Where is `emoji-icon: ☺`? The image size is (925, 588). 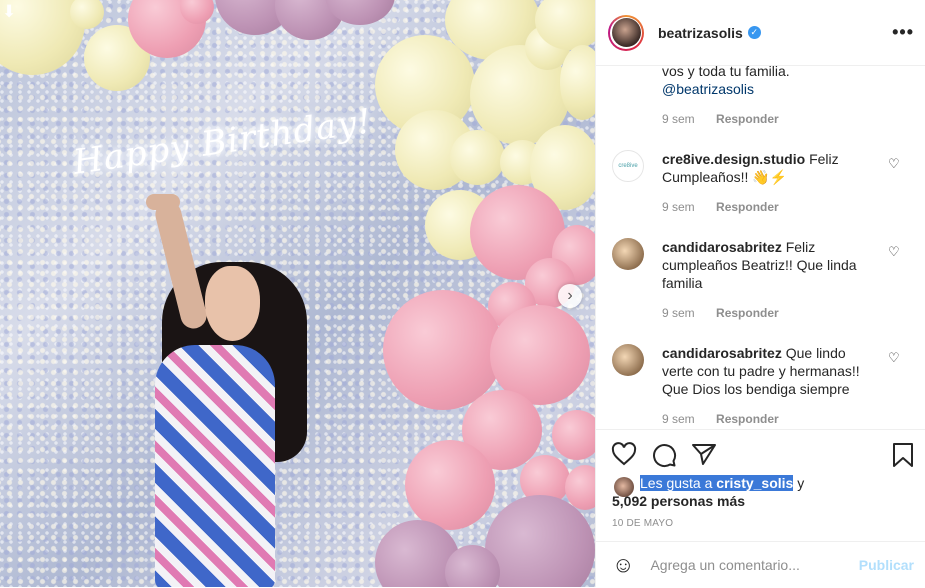 emoji-icon: ☺ is located at coordinates (623, 565).